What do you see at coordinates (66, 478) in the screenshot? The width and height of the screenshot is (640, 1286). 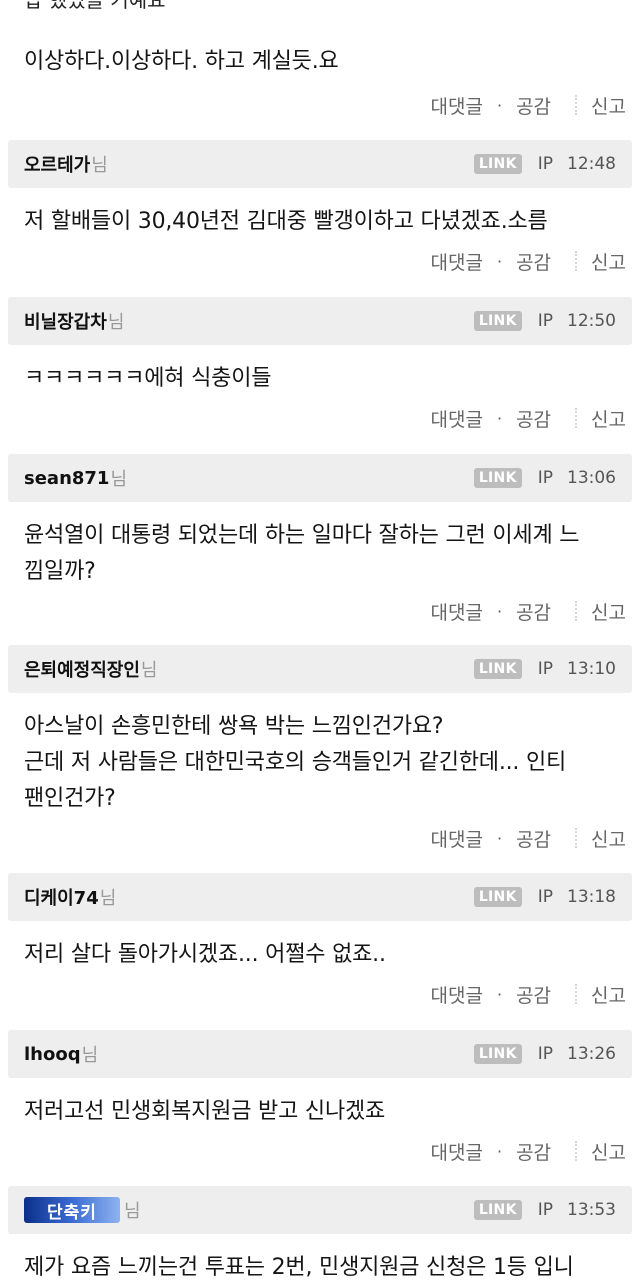 I see `author-nickname: sean871` at bounding box center [66, 478].